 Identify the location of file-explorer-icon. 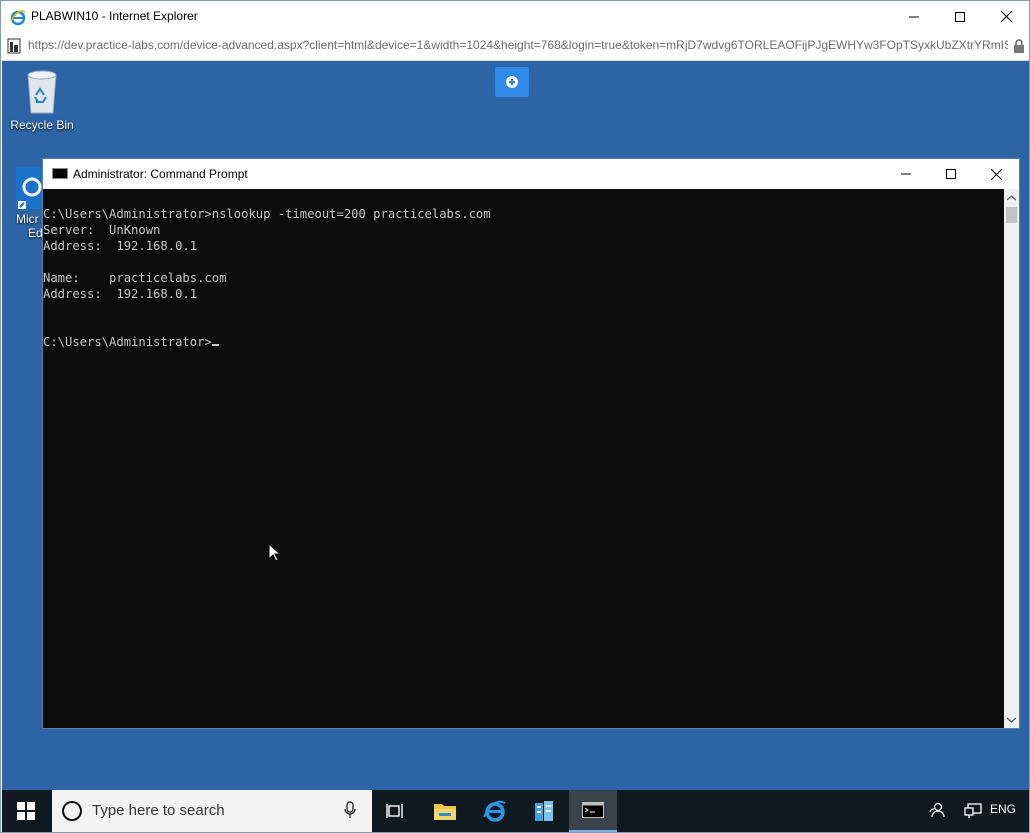
(445, 812).